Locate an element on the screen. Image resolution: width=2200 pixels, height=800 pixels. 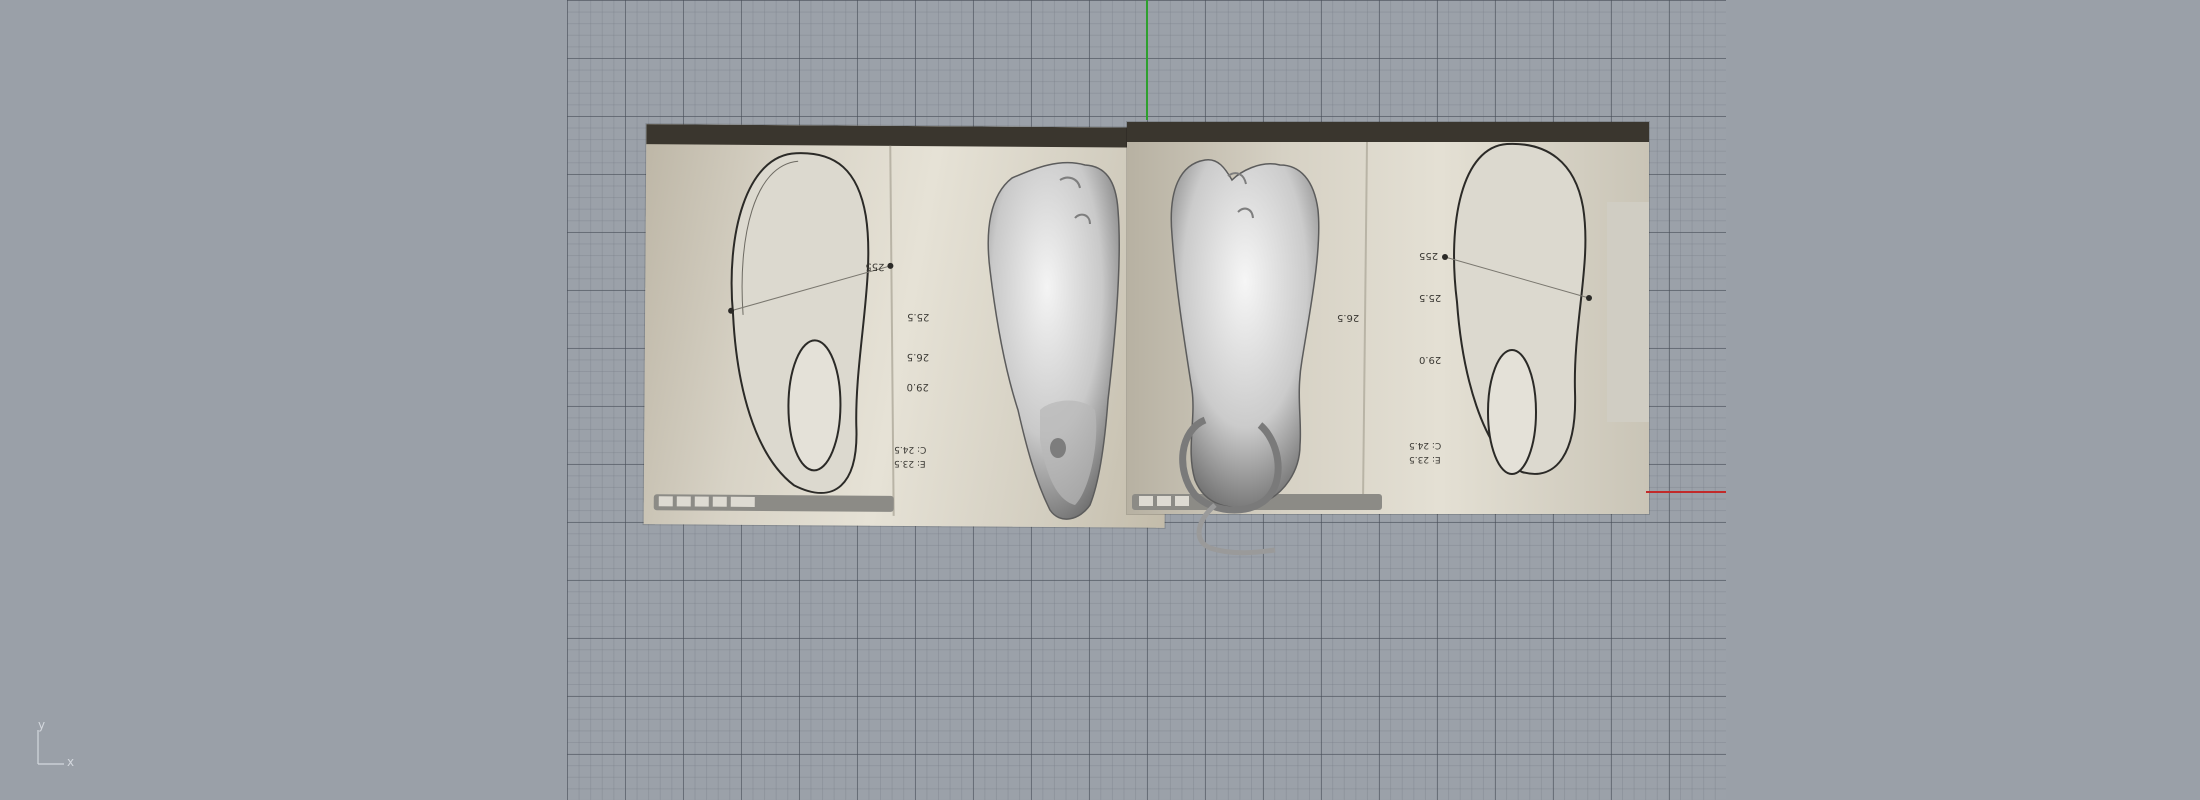
axis-indicator: y x is located at coordinates (59, 743).